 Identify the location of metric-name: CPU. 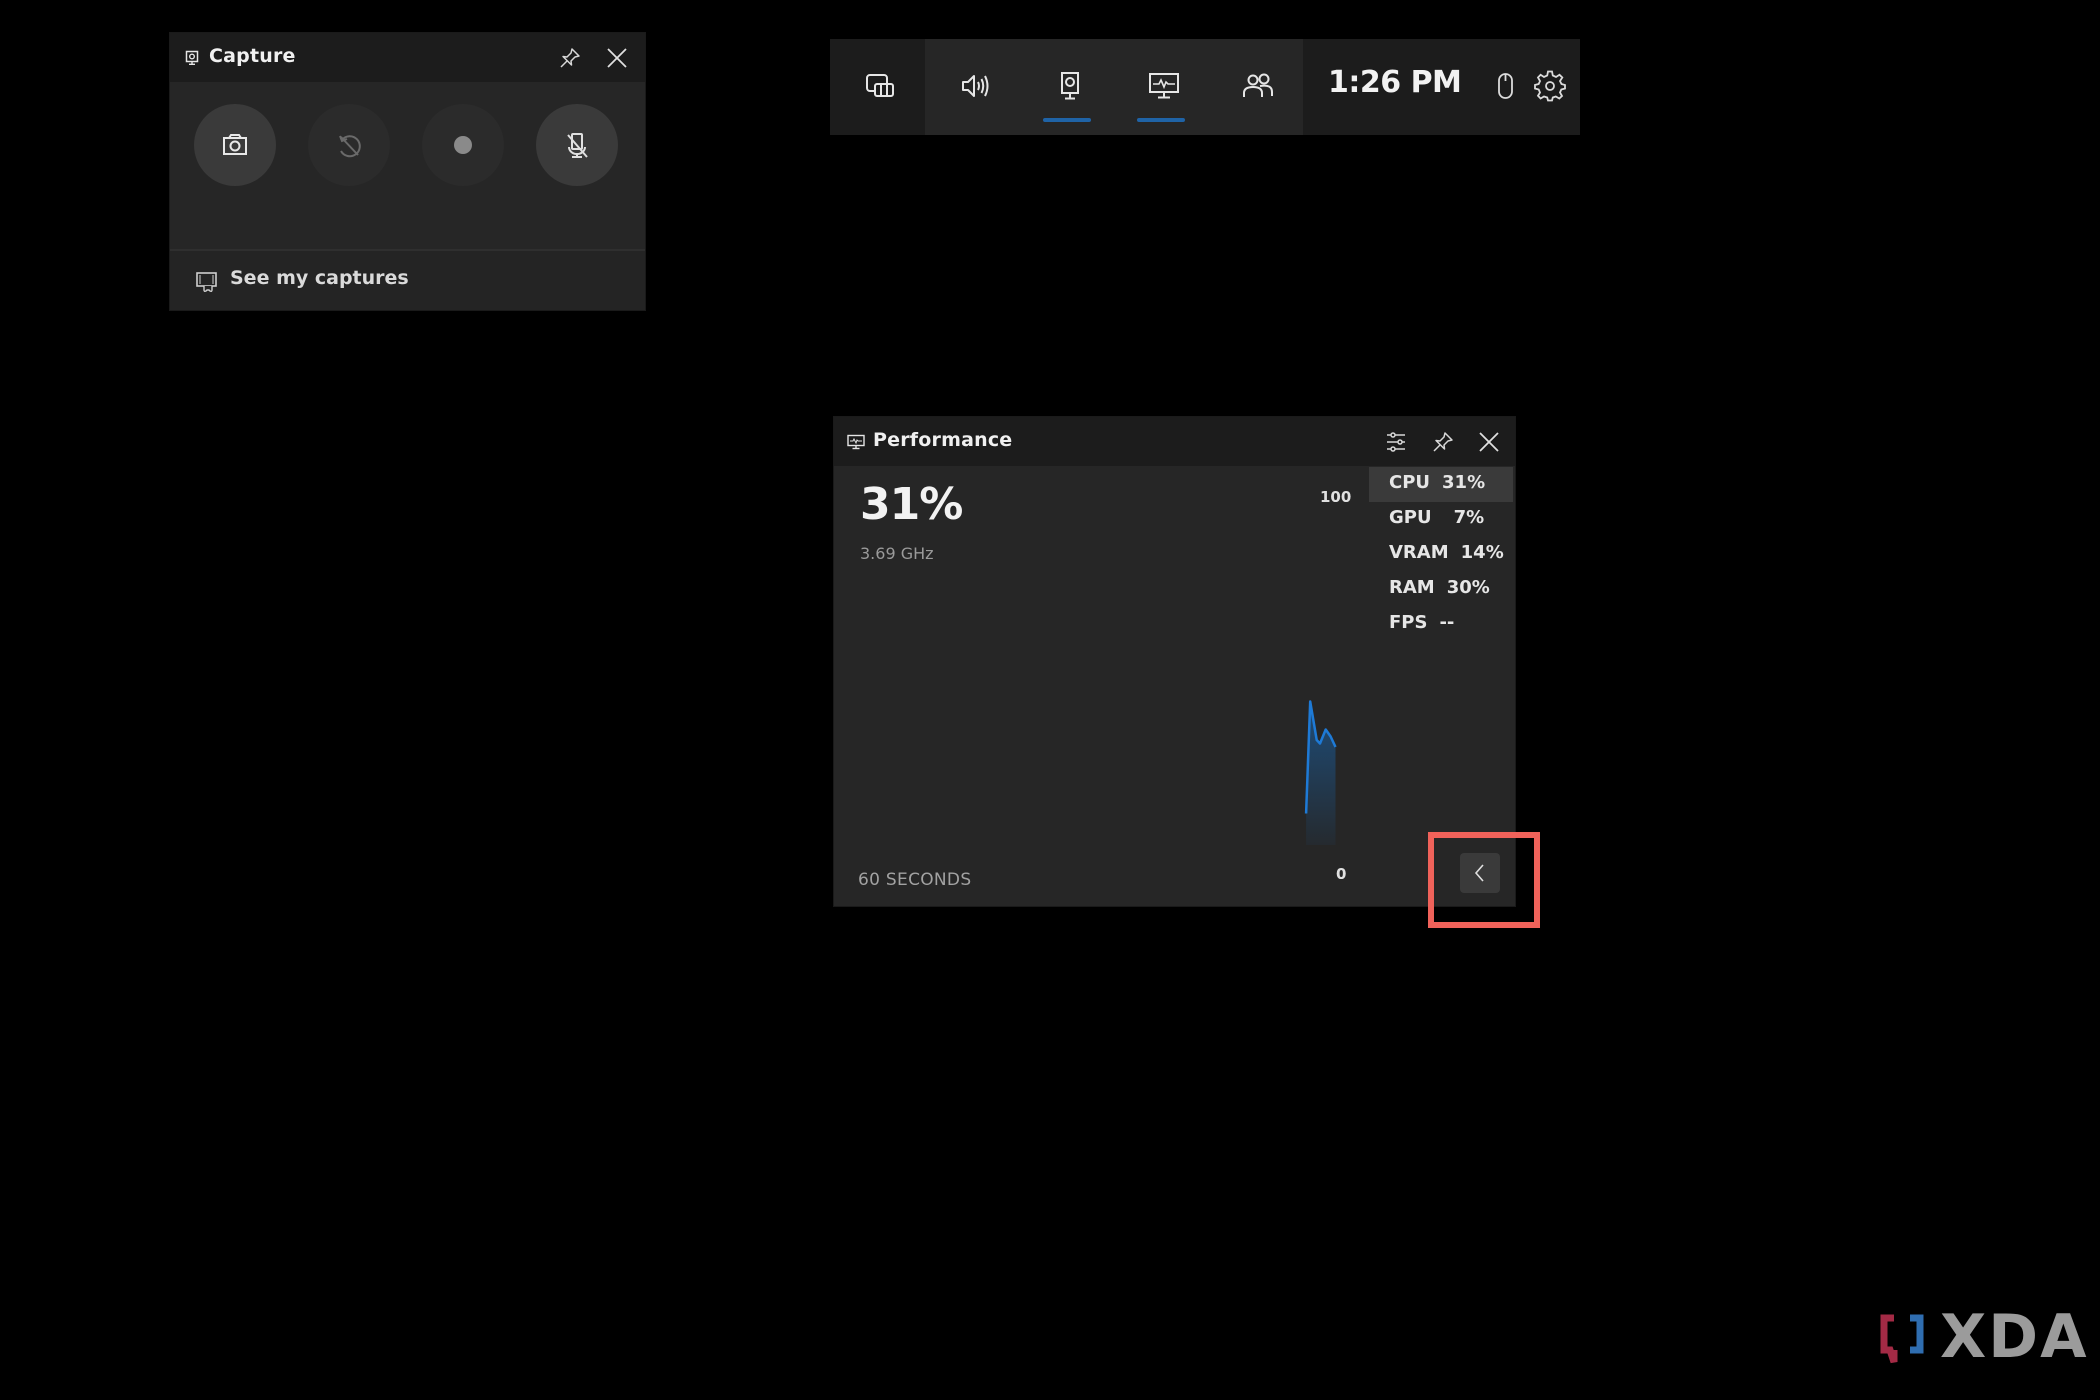
(1410, 482).